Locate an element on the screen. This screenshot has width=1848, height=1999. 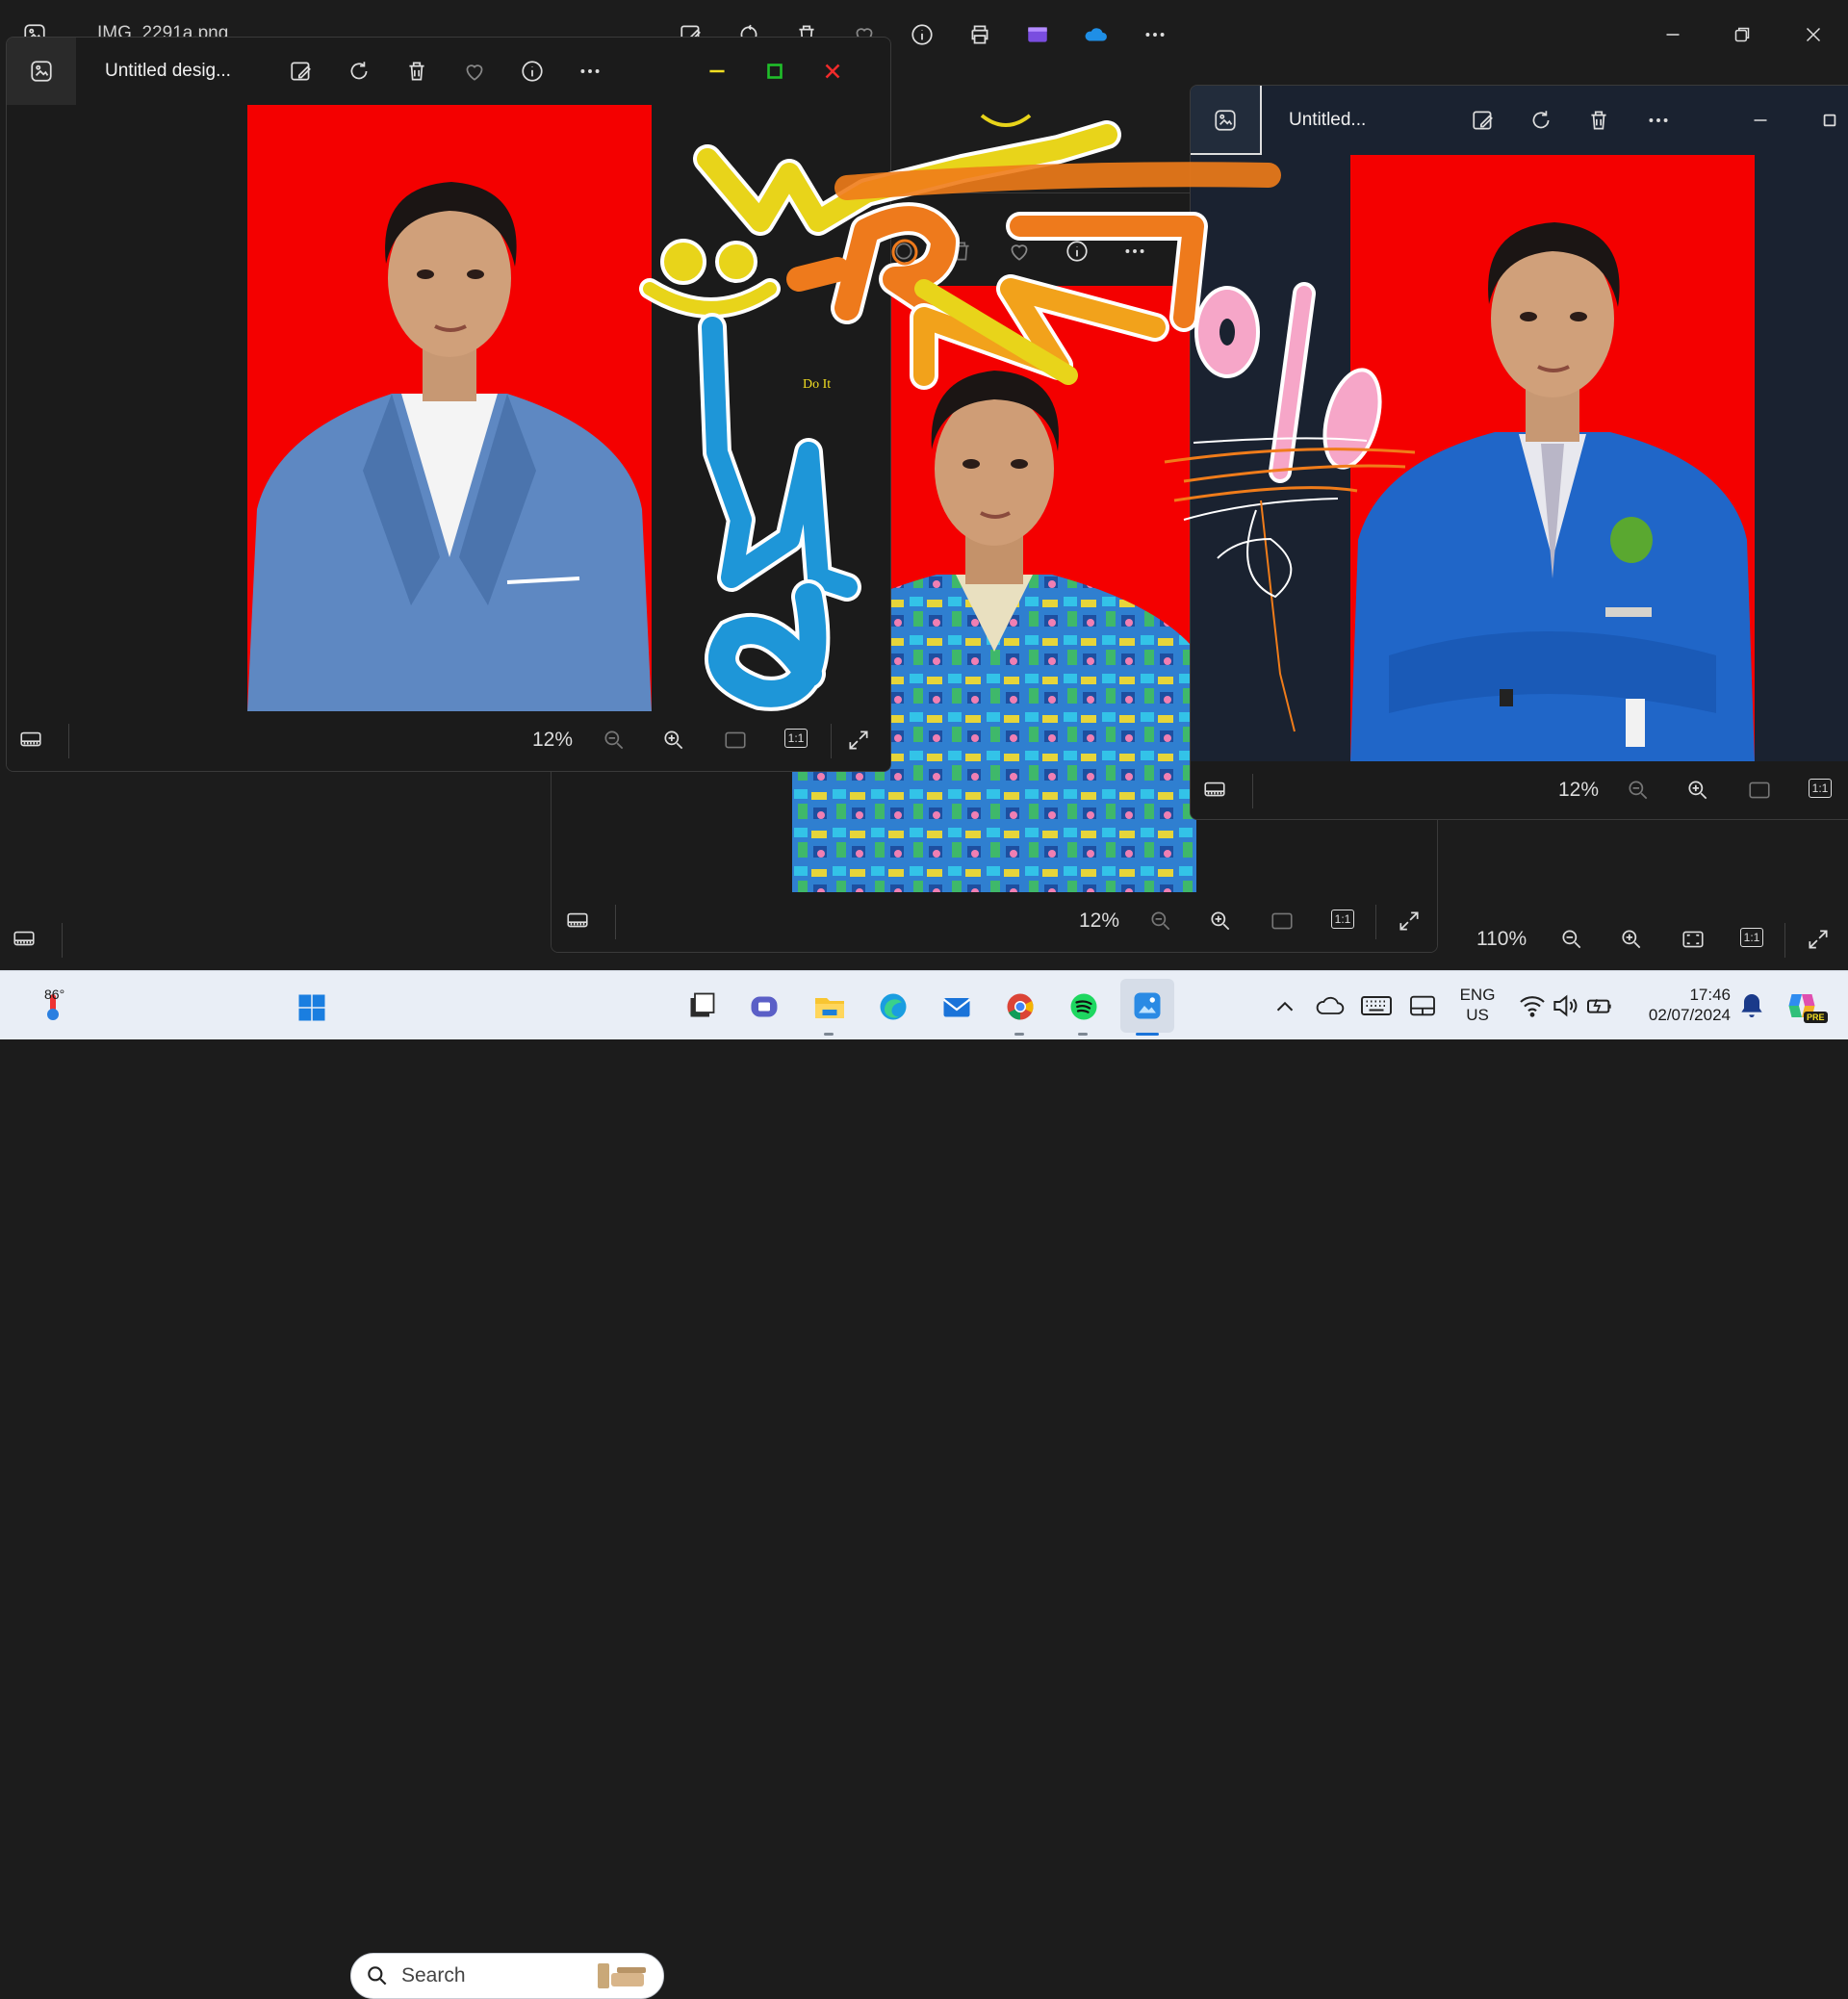
clock-date: 02/07/2024 is located at coordinates (1689, 1015).